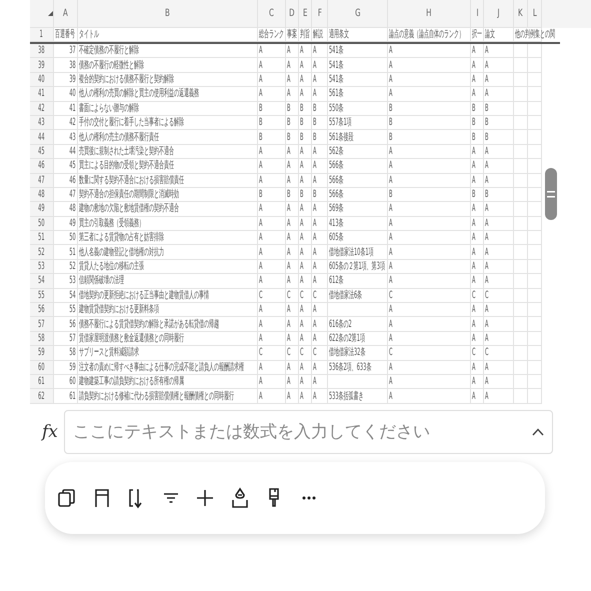  Describe the element at coordinates (292, 34) in the screenshot. I see `table-header-cell: 事案` at that location.